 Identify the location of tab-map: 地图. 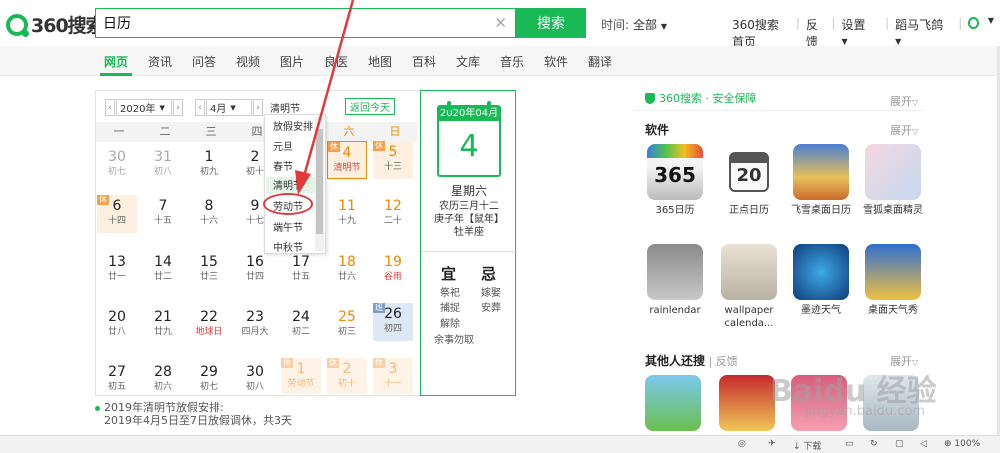
(380, 61).